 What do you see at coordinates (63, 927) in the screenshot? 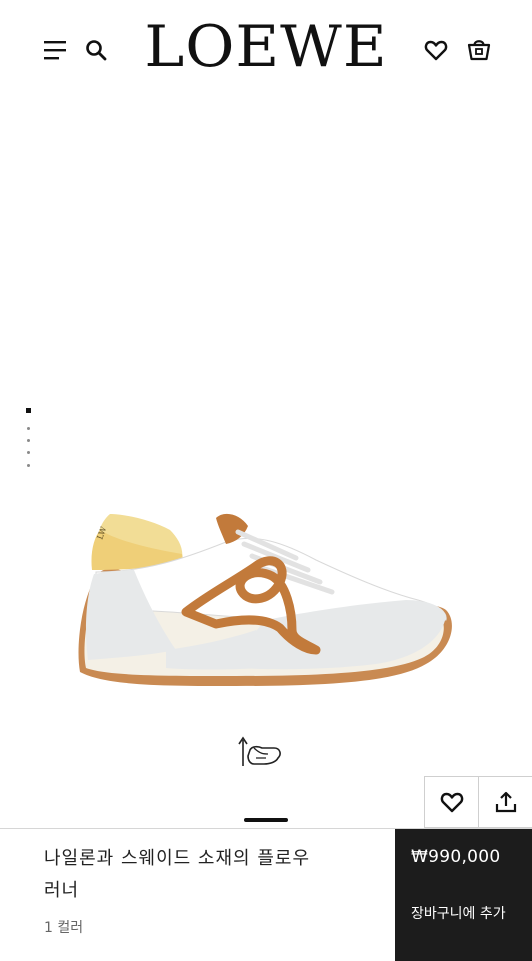
I see `product-color-count: 1 컬러` at bounding box center [63, 927].